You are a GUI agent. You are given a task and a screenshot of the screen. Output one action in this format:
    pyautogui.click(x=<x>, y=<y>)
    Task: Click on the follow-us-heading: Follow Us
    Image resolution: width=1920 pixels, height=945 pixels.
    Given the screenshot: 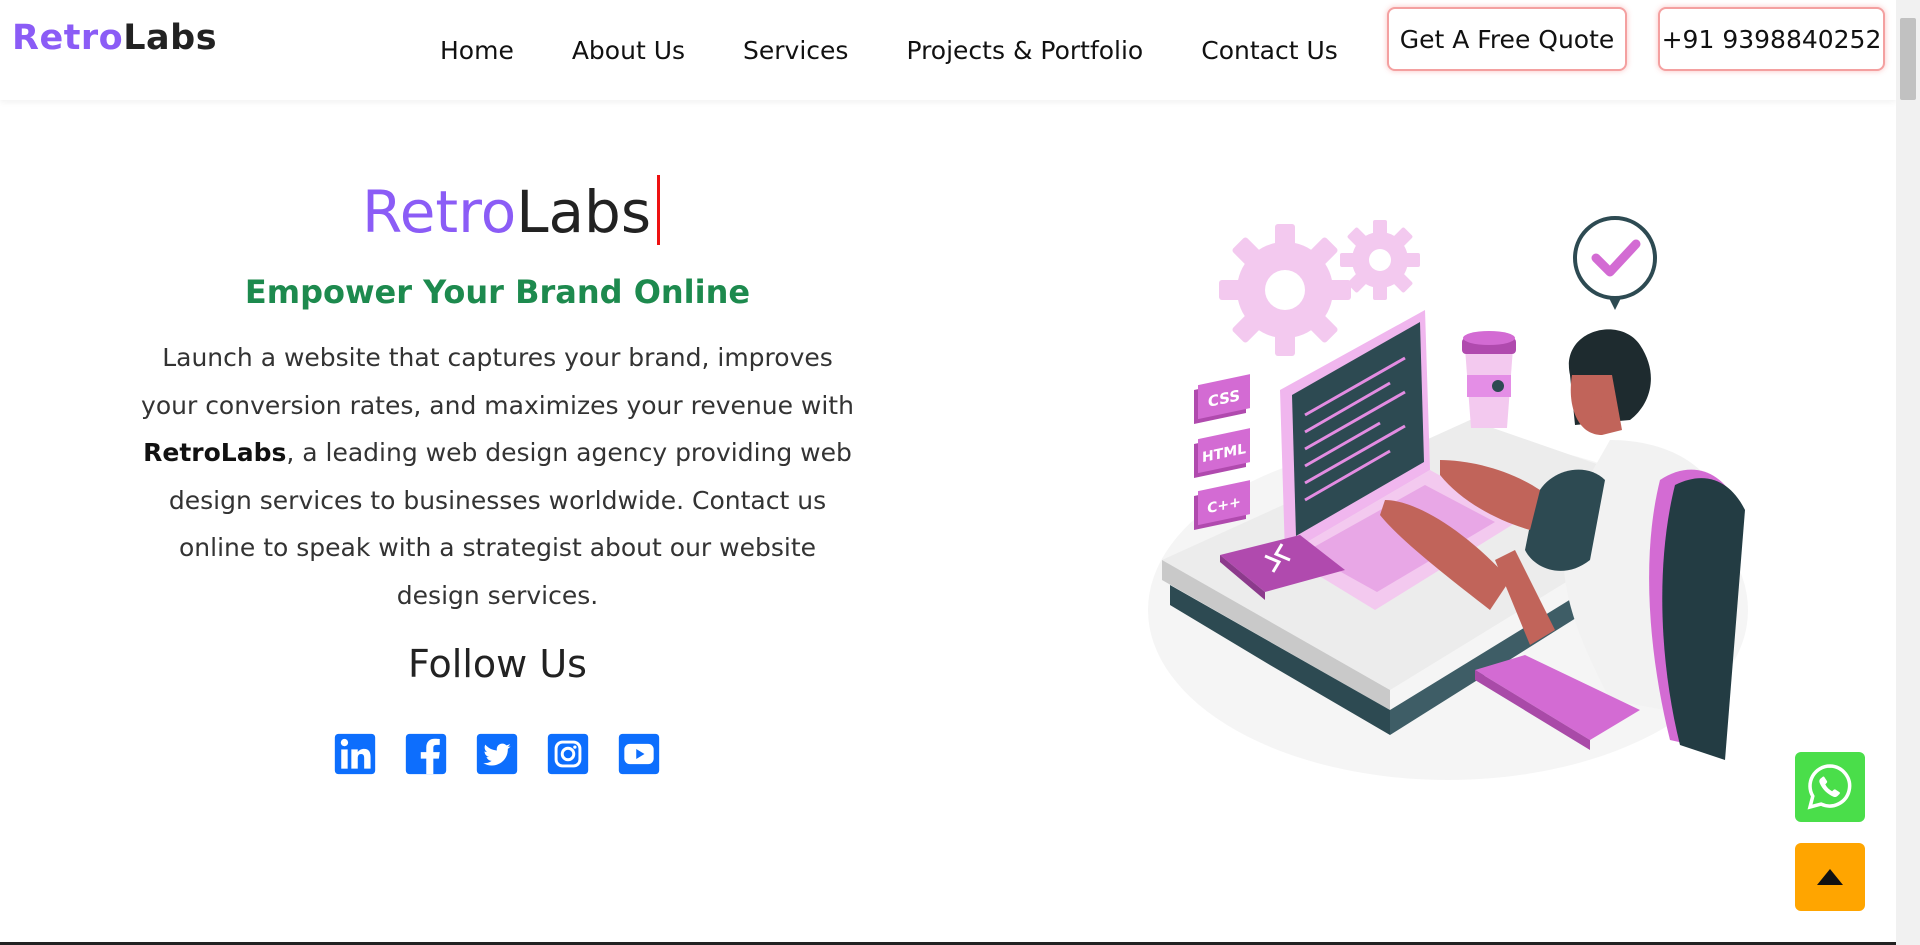 What is the action you would take?
    pyautogui.click(x=497, y=664)
    